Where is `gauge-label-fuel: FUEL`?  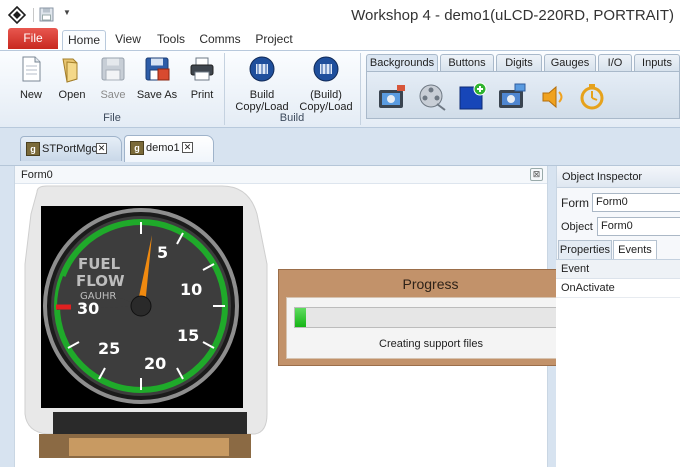
gauge-label-fuel: FUEL is located at coordinates (99, 264).